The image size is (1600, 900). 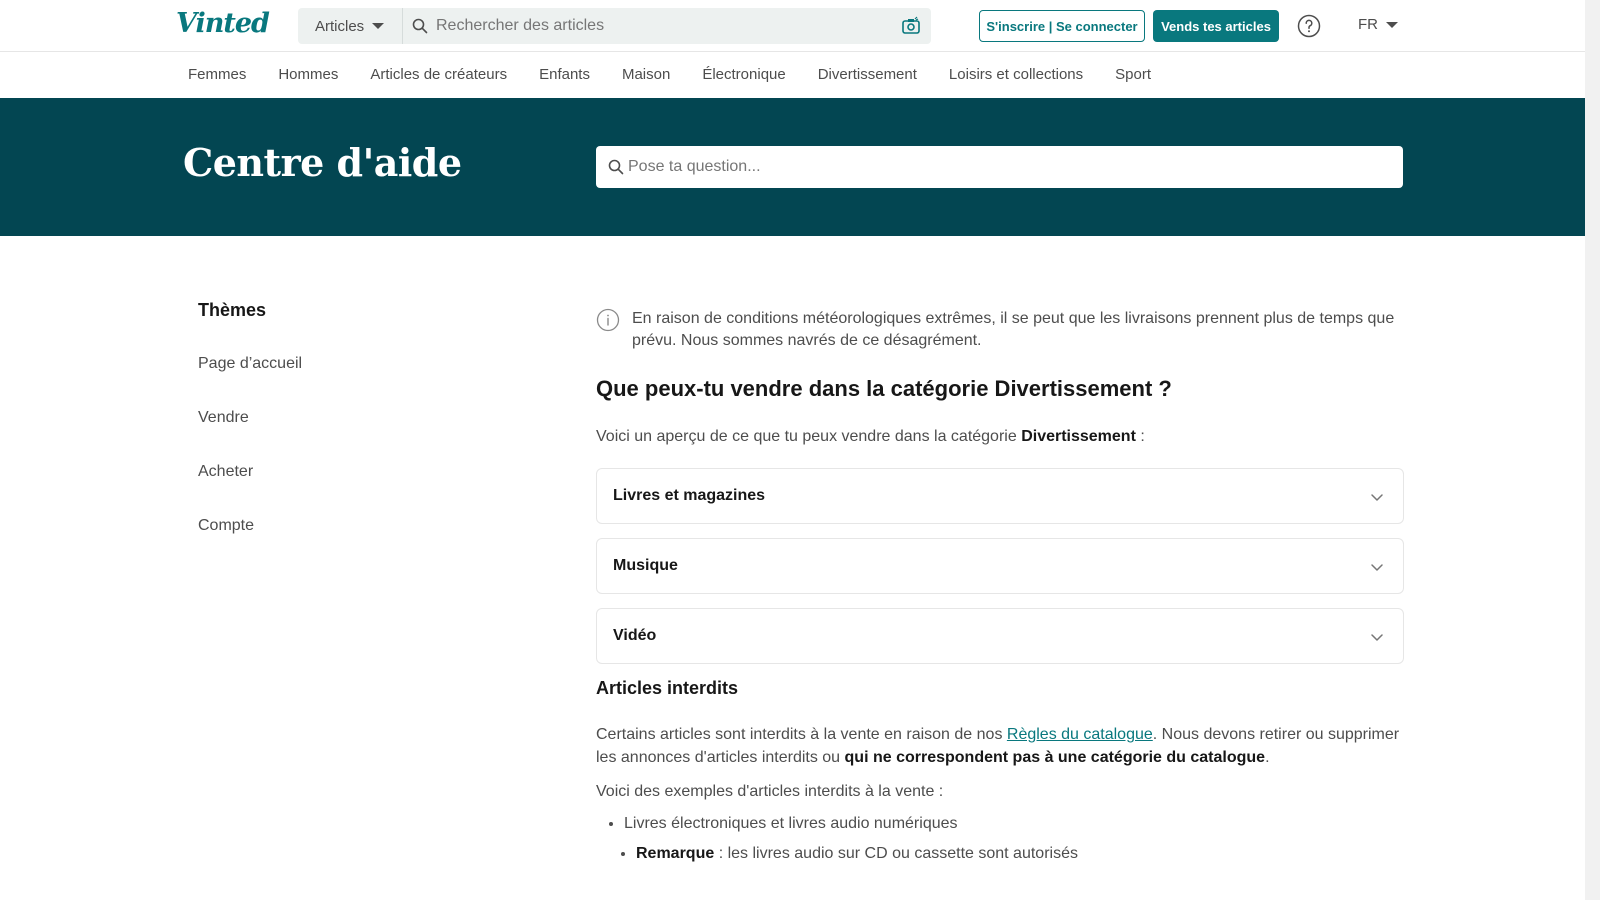 I want to click on sidebar-item-sell: Vendre, so click(x=348, y=436).